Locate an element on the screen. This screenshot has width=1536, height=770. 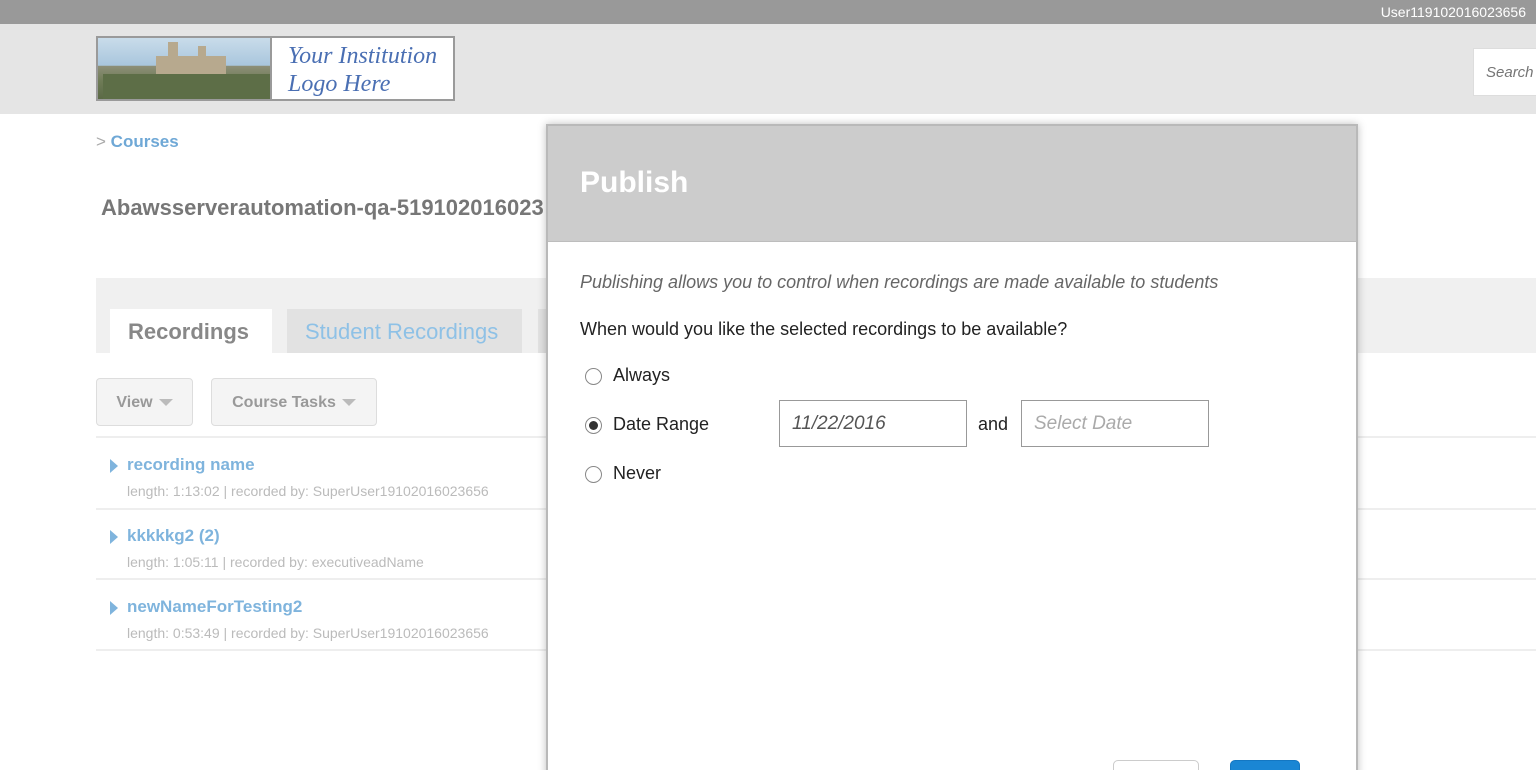
top-bar: User119102016023656 is located at coordinates (768, 12).